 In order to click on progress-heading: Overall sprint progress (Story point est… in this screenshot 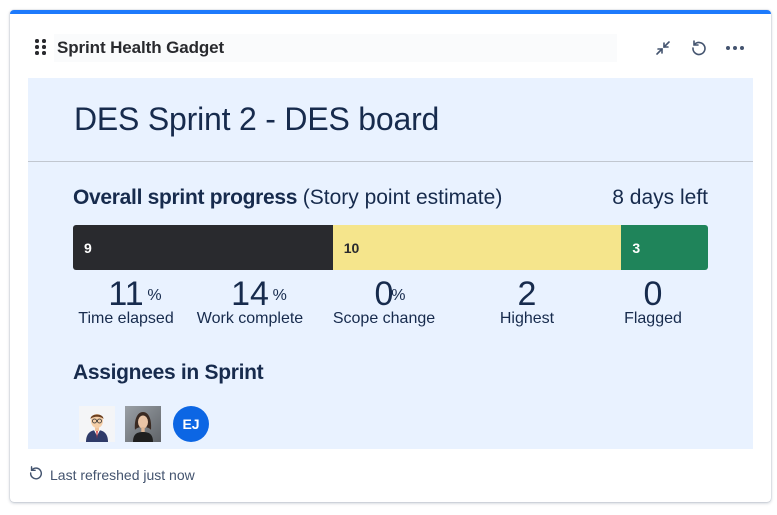, I will do `click(287, 198)`.